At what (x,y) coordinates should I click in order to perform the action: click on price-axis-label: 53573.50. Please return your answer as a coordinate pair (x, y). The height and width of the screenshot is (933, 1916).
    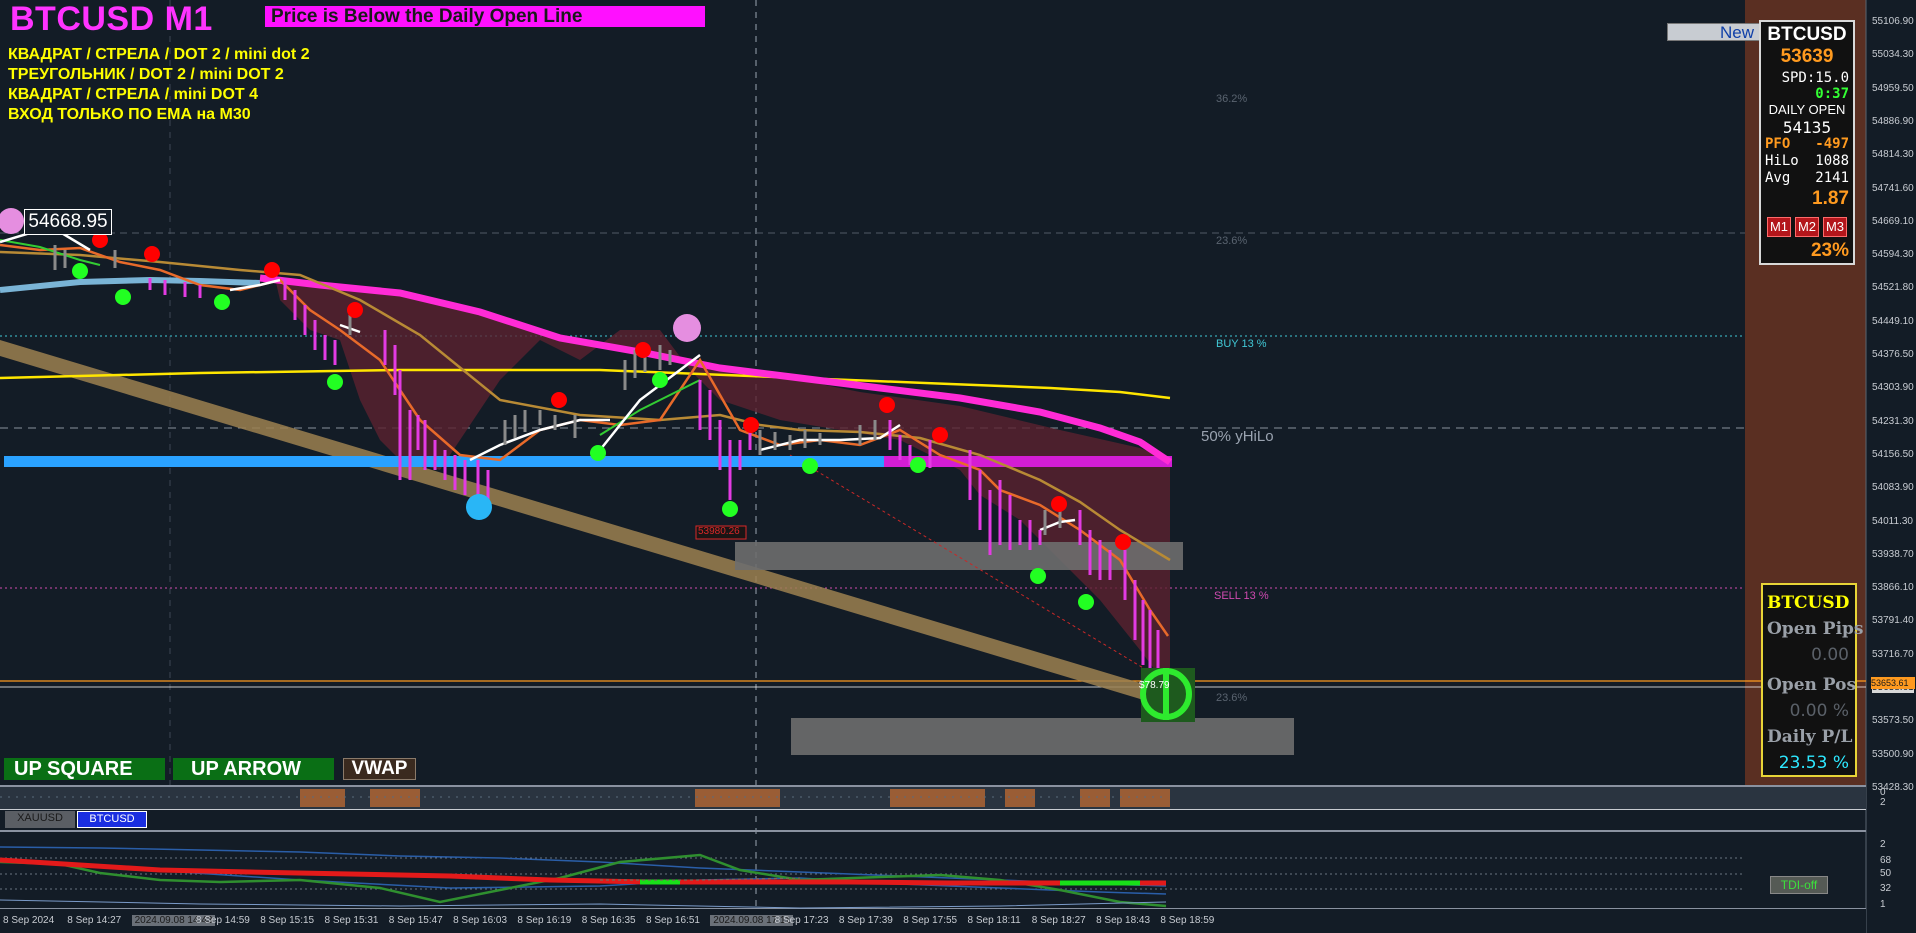
    Looking at the image, I should click on (1893, 721).